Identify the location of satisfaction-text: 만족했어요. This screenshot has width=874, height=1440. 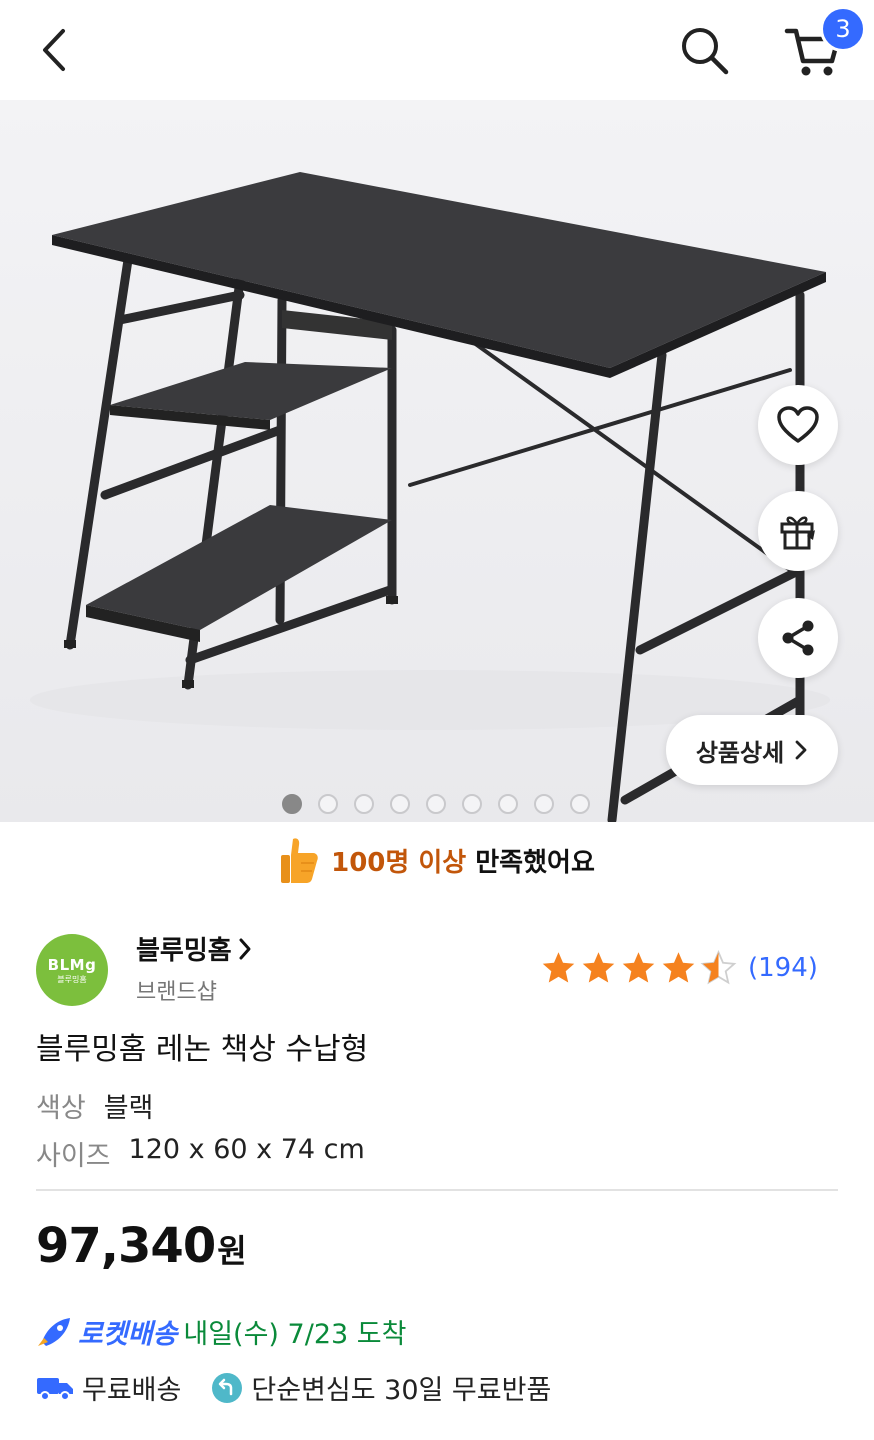
(535, 862).